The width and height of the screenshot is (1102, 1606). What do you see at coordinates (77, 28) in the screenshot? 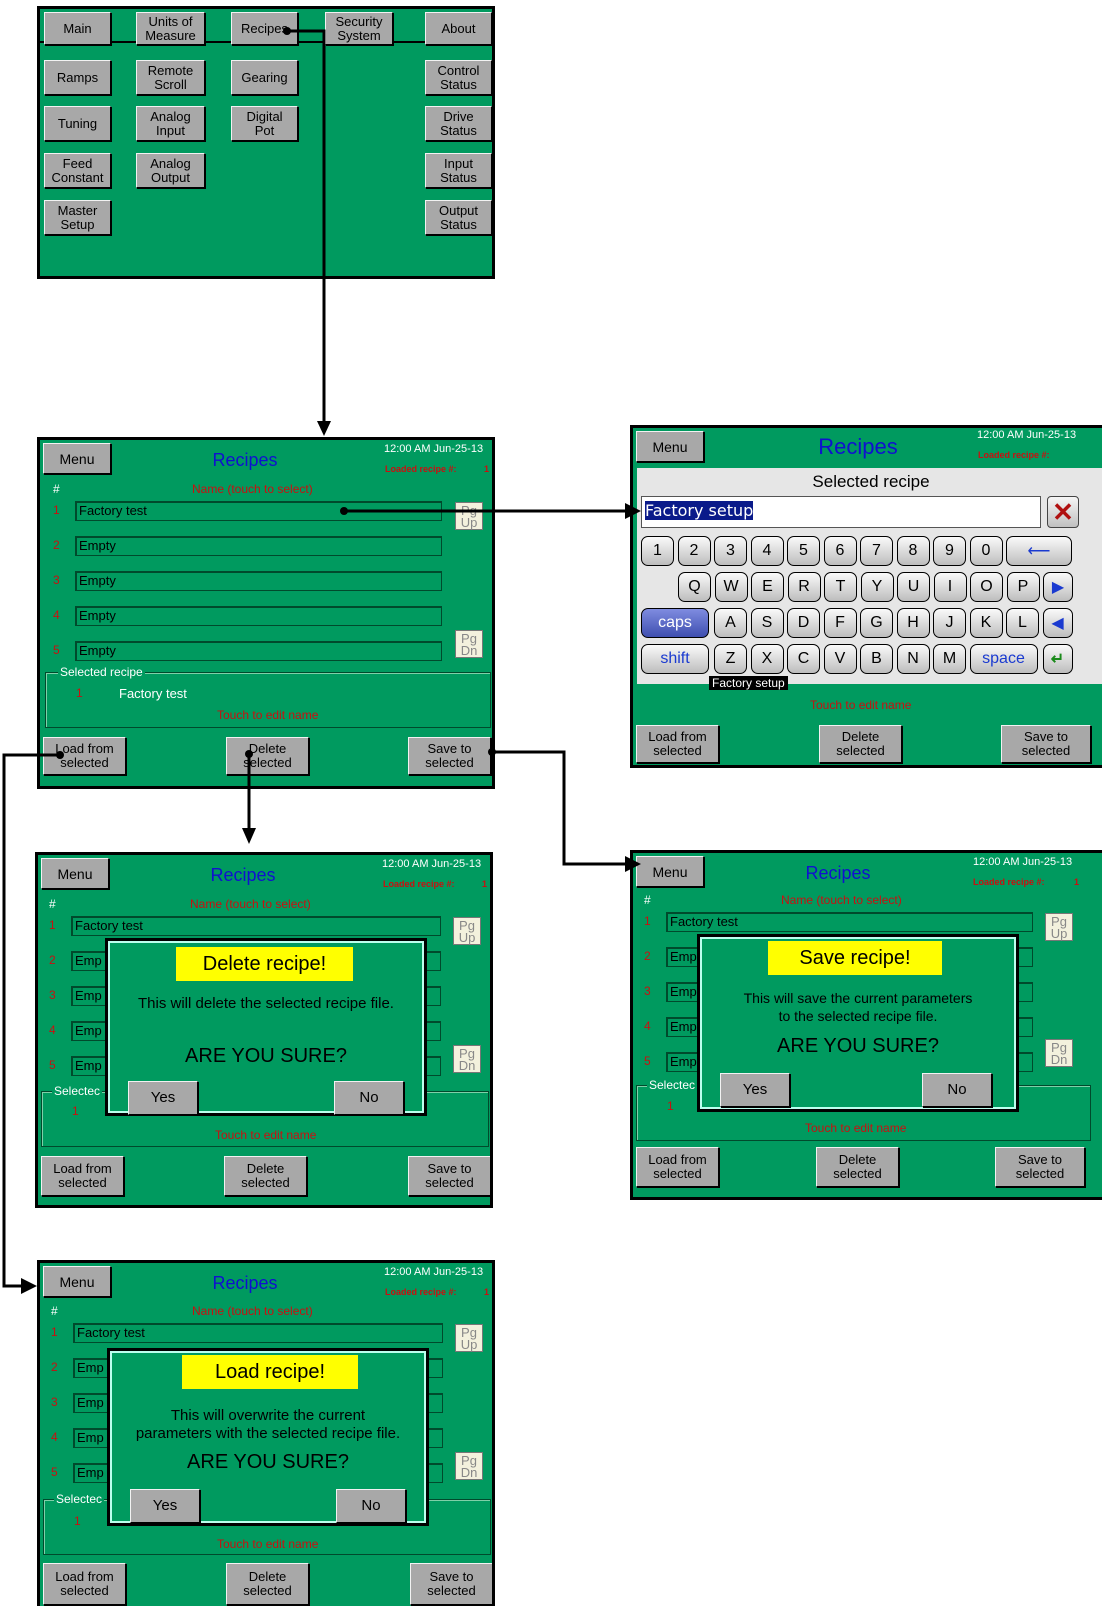
I see `tab-main: Main` at bounding box center [77, 28].